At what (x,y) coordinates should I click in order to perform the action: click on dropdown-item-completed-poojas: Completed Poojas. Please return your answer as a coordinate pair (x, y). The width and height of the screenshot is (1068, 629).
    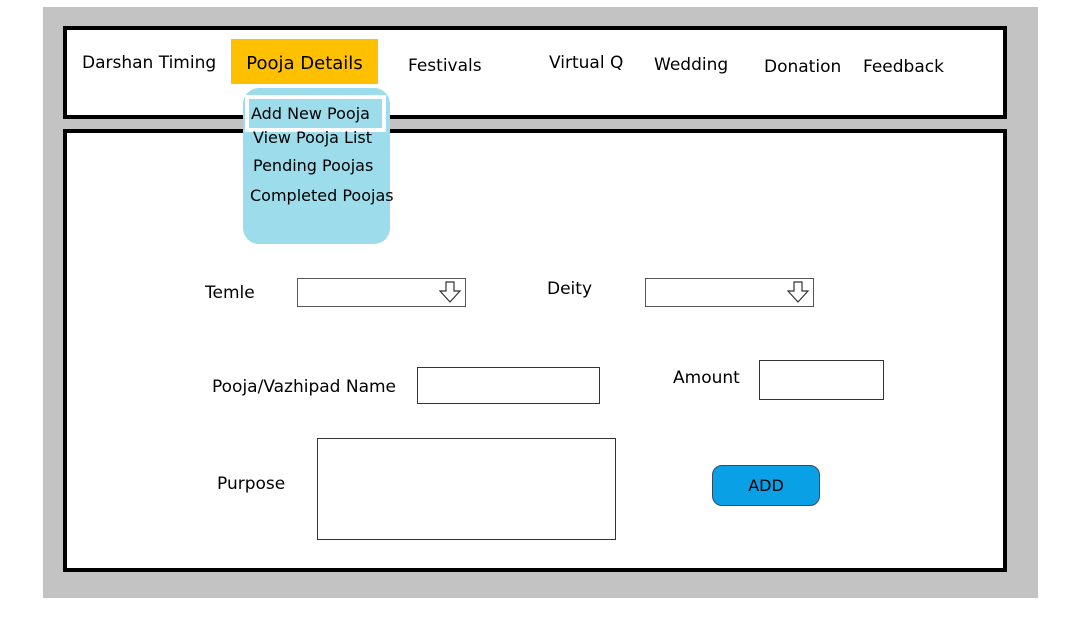
    Looking at the image, I should click on (322, 195).